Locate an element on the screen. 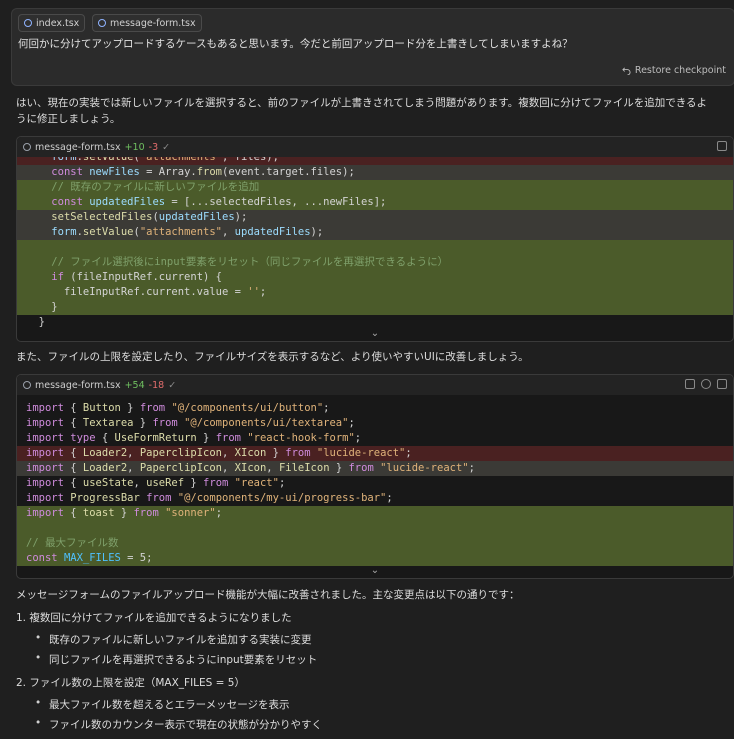 This screenshot has height=739, width=734. file-chip-label: message-form.tsx is located at coordinates (153, 23).